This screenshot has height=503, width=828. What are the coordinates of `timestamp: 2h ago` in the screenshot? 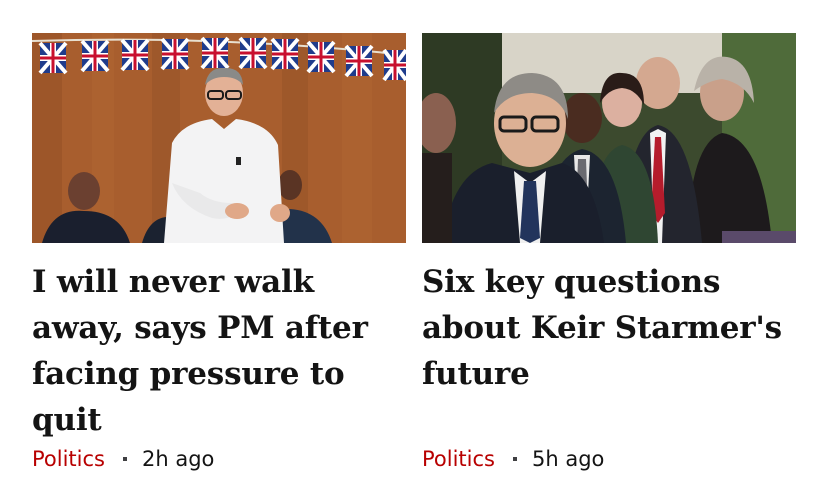 It's located at (178, 459).